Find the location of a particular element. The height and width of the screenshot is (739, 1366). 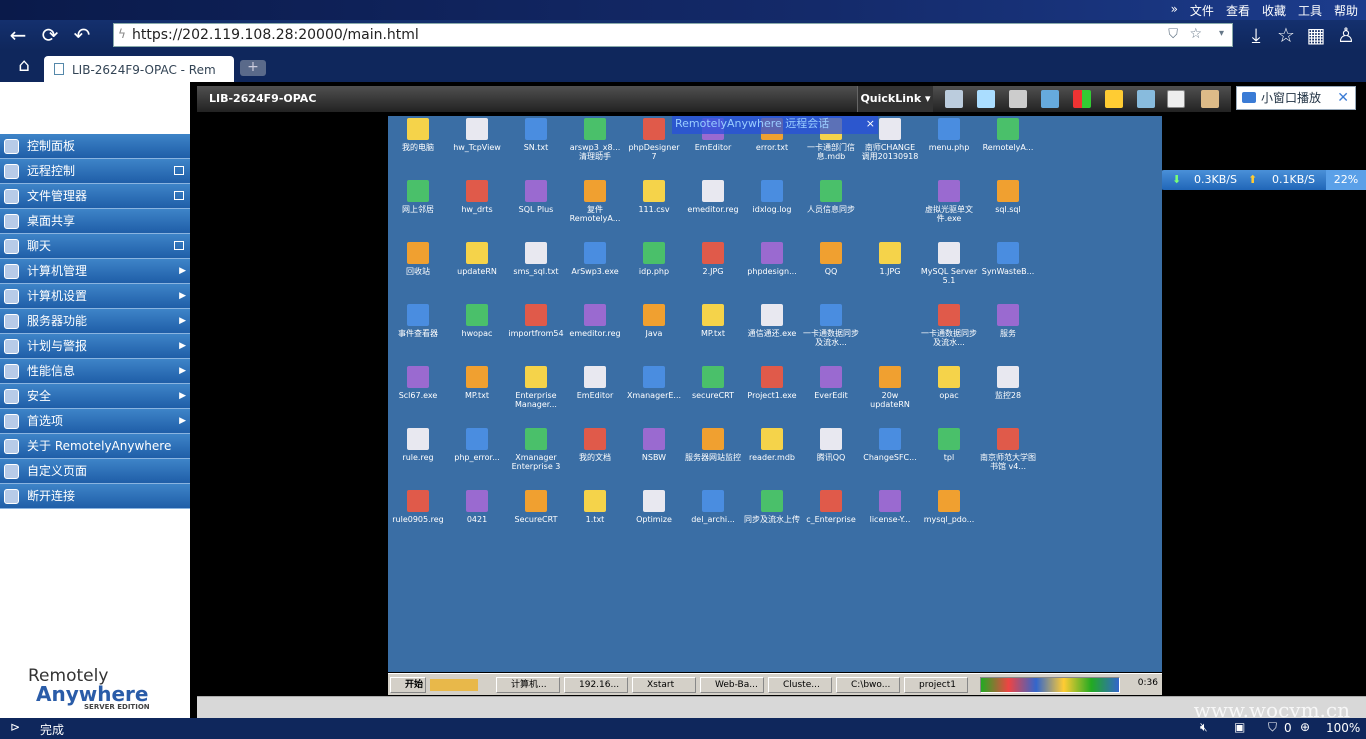

desktop-icon: 111.csv is located at coordinates (654, 197).